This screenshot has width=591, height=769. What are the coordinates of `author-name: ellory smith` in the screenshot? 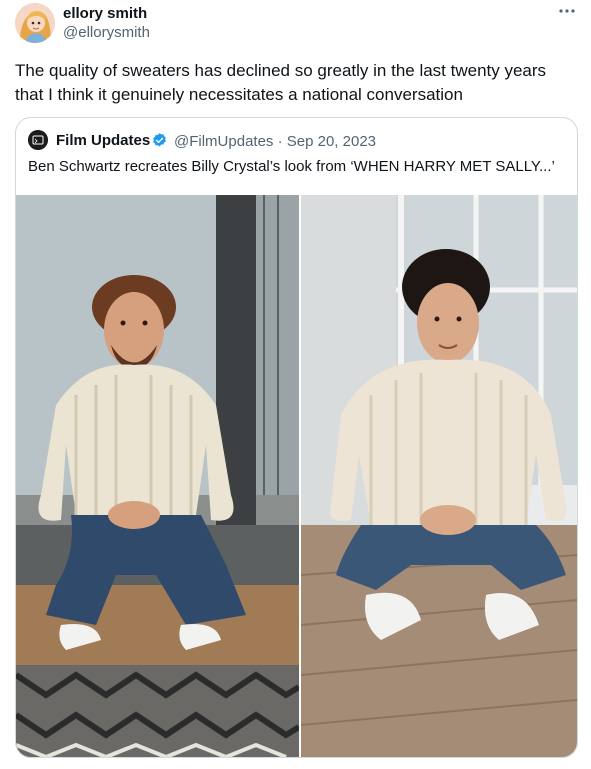 It's located at (105, 13).